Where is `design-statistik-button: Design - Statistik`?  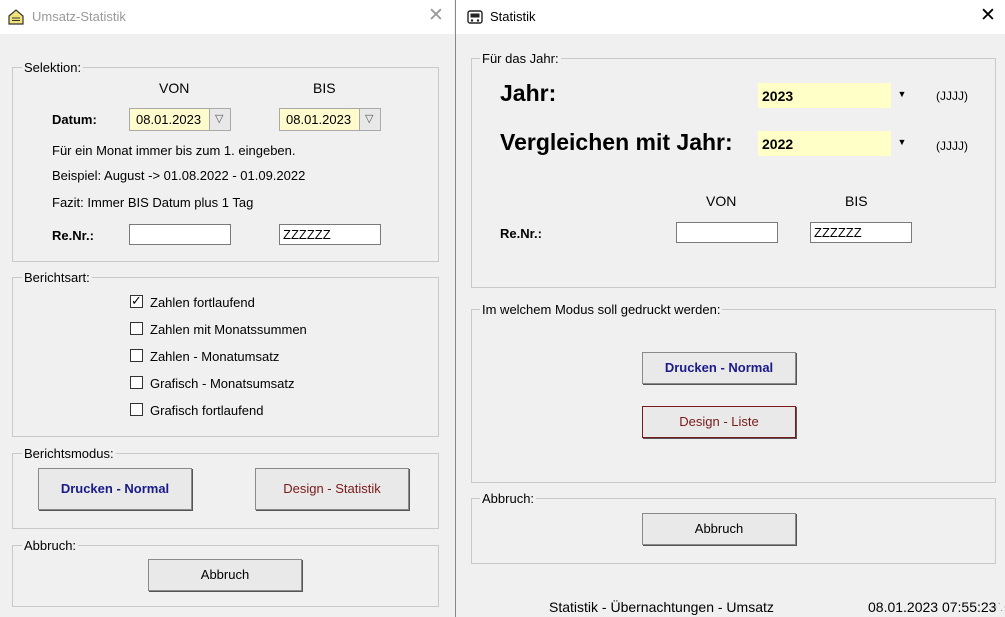 design-statistik-button: Design - Statistik is located at coordinates (332, 489).